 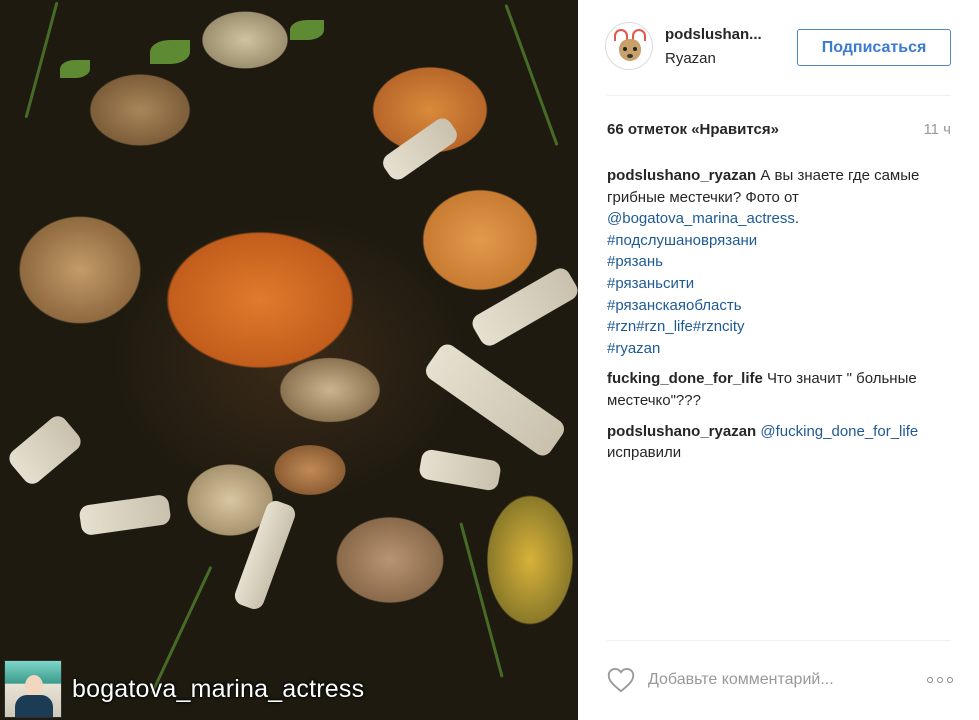 What do you see at coordinates (629, 46) in the screenshot?
I see `author-avatar` at bounding box center [629, 46].